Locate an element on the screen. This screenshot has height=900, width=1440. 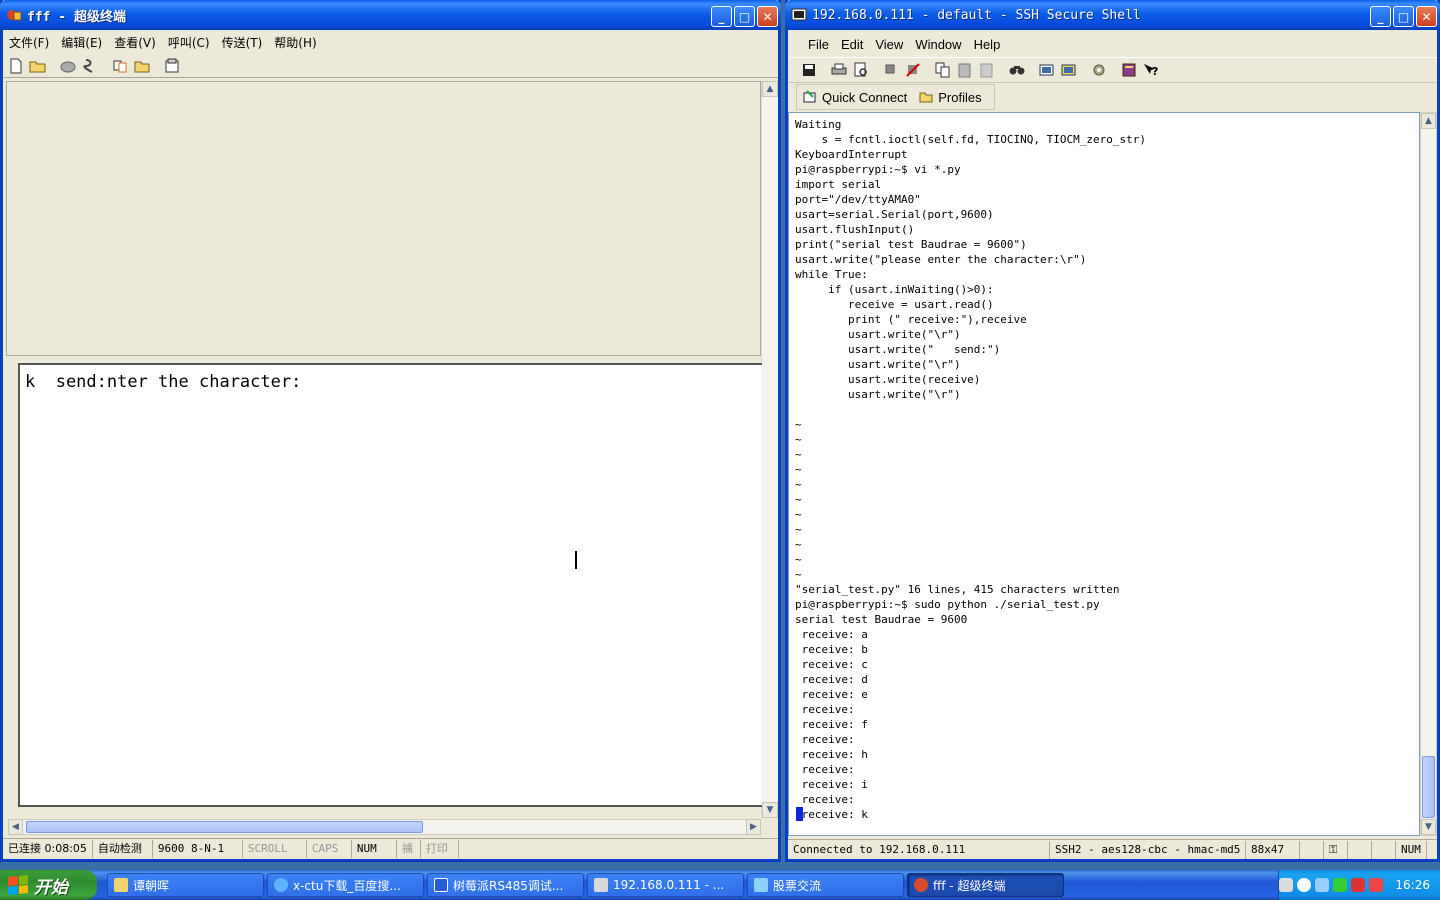
copy-icon is located at coordinates (943, 70).